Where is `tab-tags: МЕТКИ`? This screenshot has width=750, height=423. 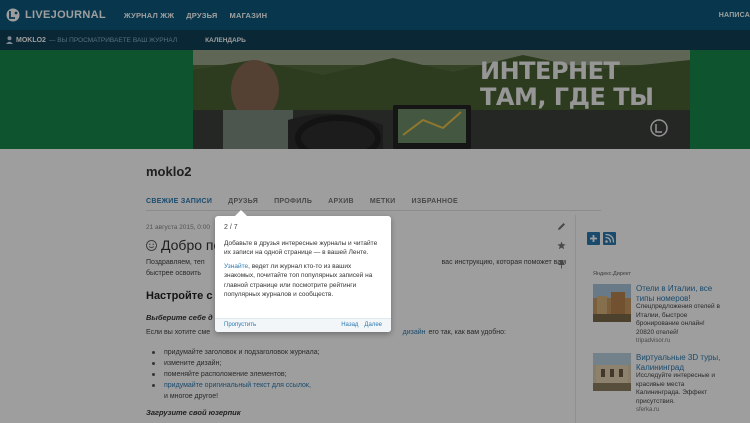 tab-tags: МЕТКИ is located at coordinates (383, 201).